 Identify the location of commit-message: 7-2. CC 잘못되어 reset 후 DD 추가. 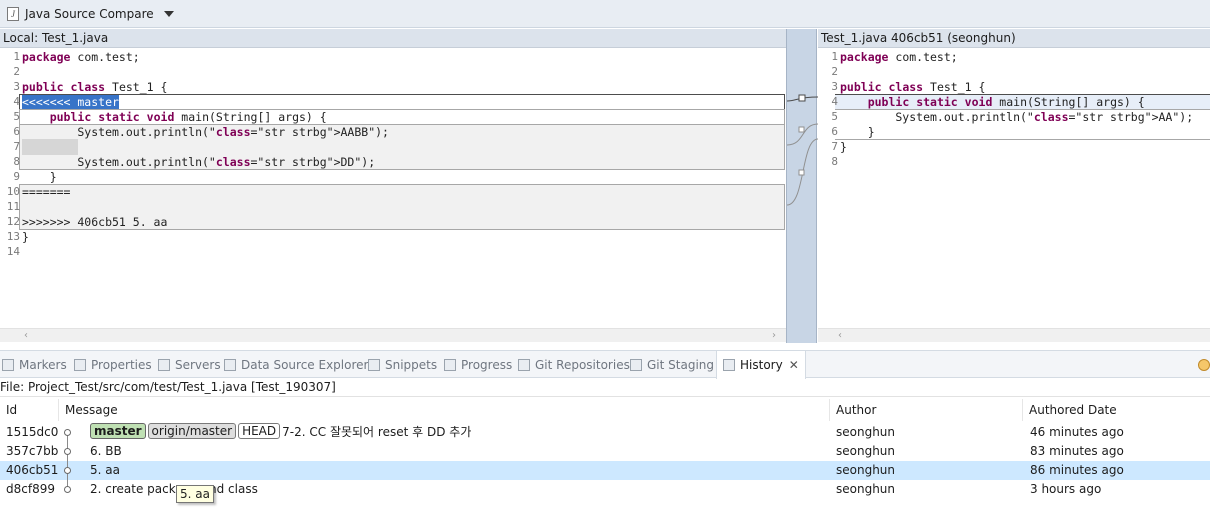
(377, 432).